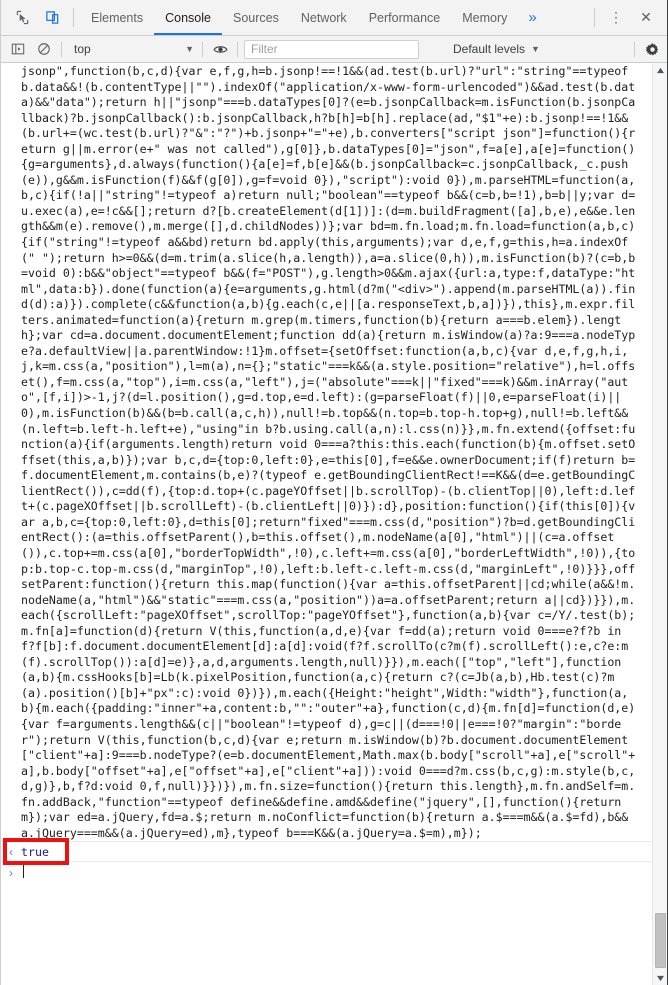 The height and width of the screenshot is (985, 668). Describe the element at coordinates (535, 49) in the screenshot. I see `chevron-down-icon-levels: ▼` at that location.